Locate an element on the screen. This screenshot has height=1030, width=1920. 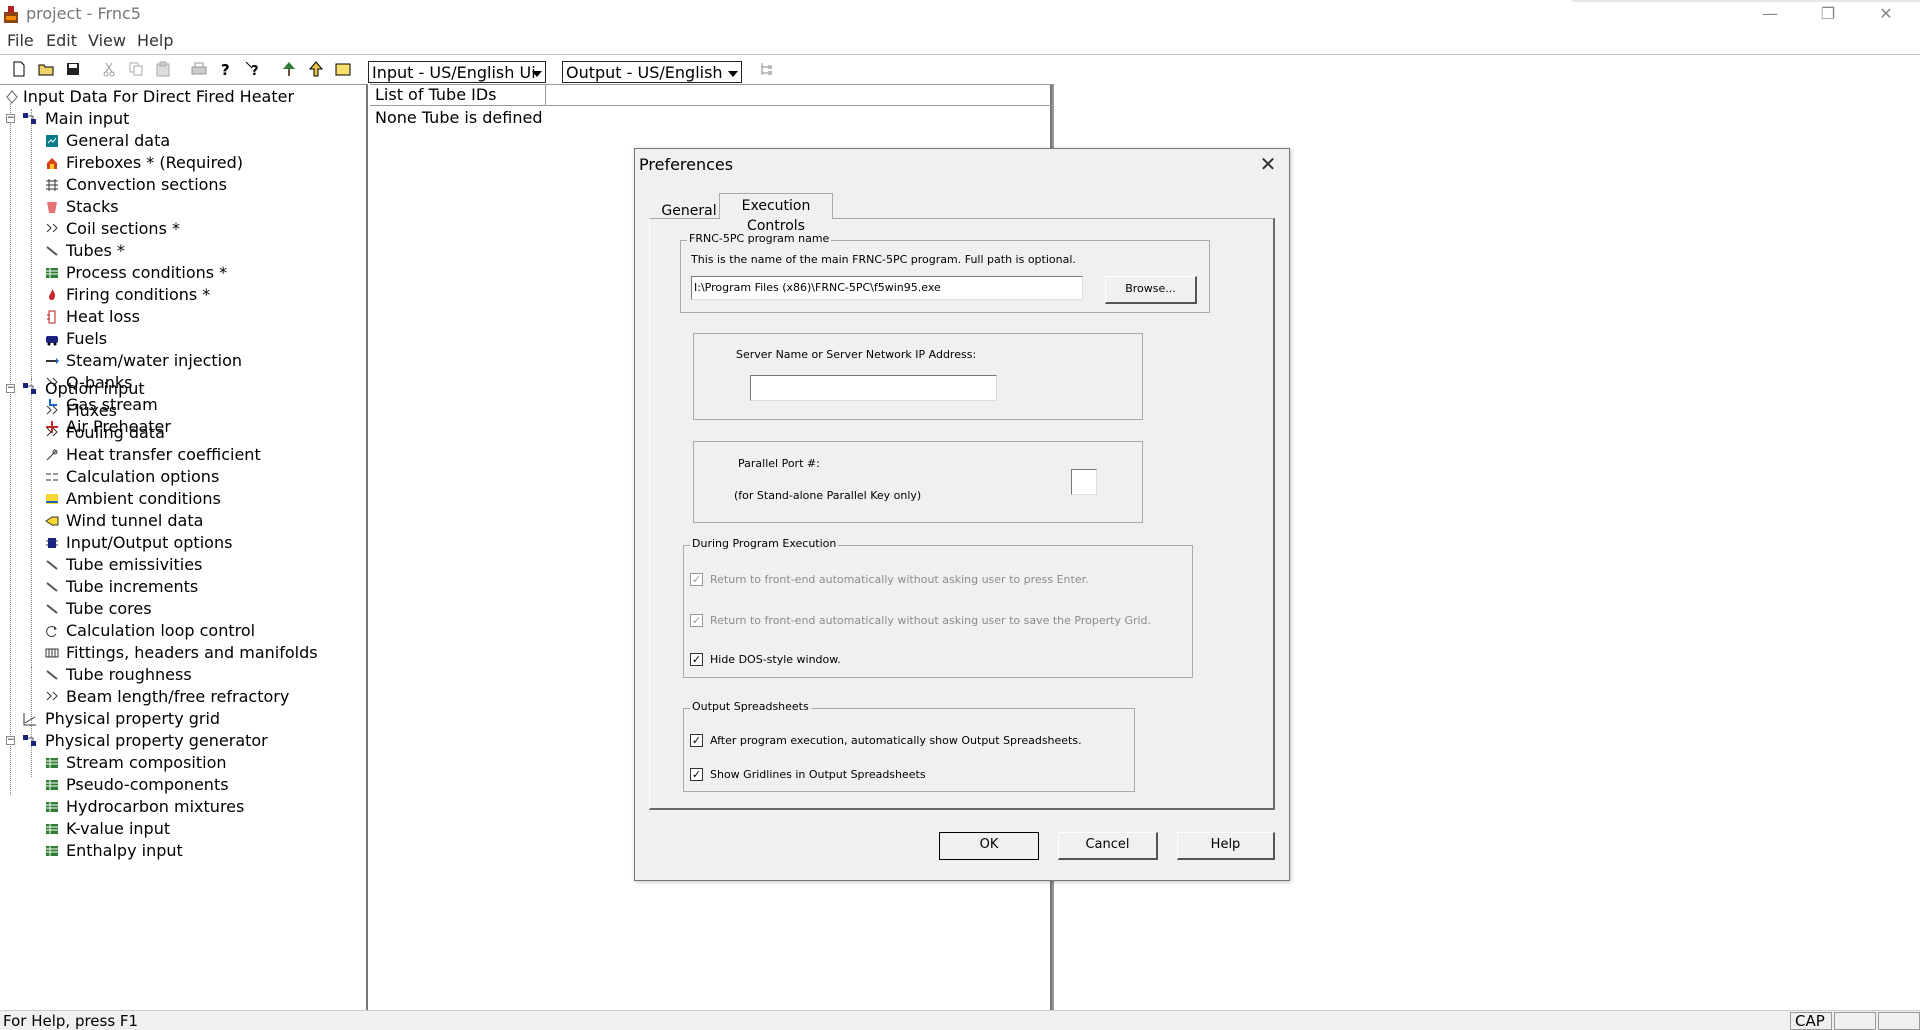
close-button: ✕ is located at coordinates (1886, 14).